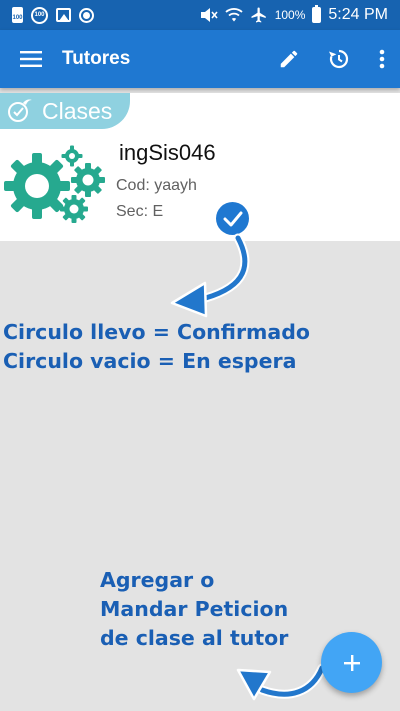 Image resolution: width=400 pixels, height=711 pixels. I want to click on menu-icon, so click(31, 59).